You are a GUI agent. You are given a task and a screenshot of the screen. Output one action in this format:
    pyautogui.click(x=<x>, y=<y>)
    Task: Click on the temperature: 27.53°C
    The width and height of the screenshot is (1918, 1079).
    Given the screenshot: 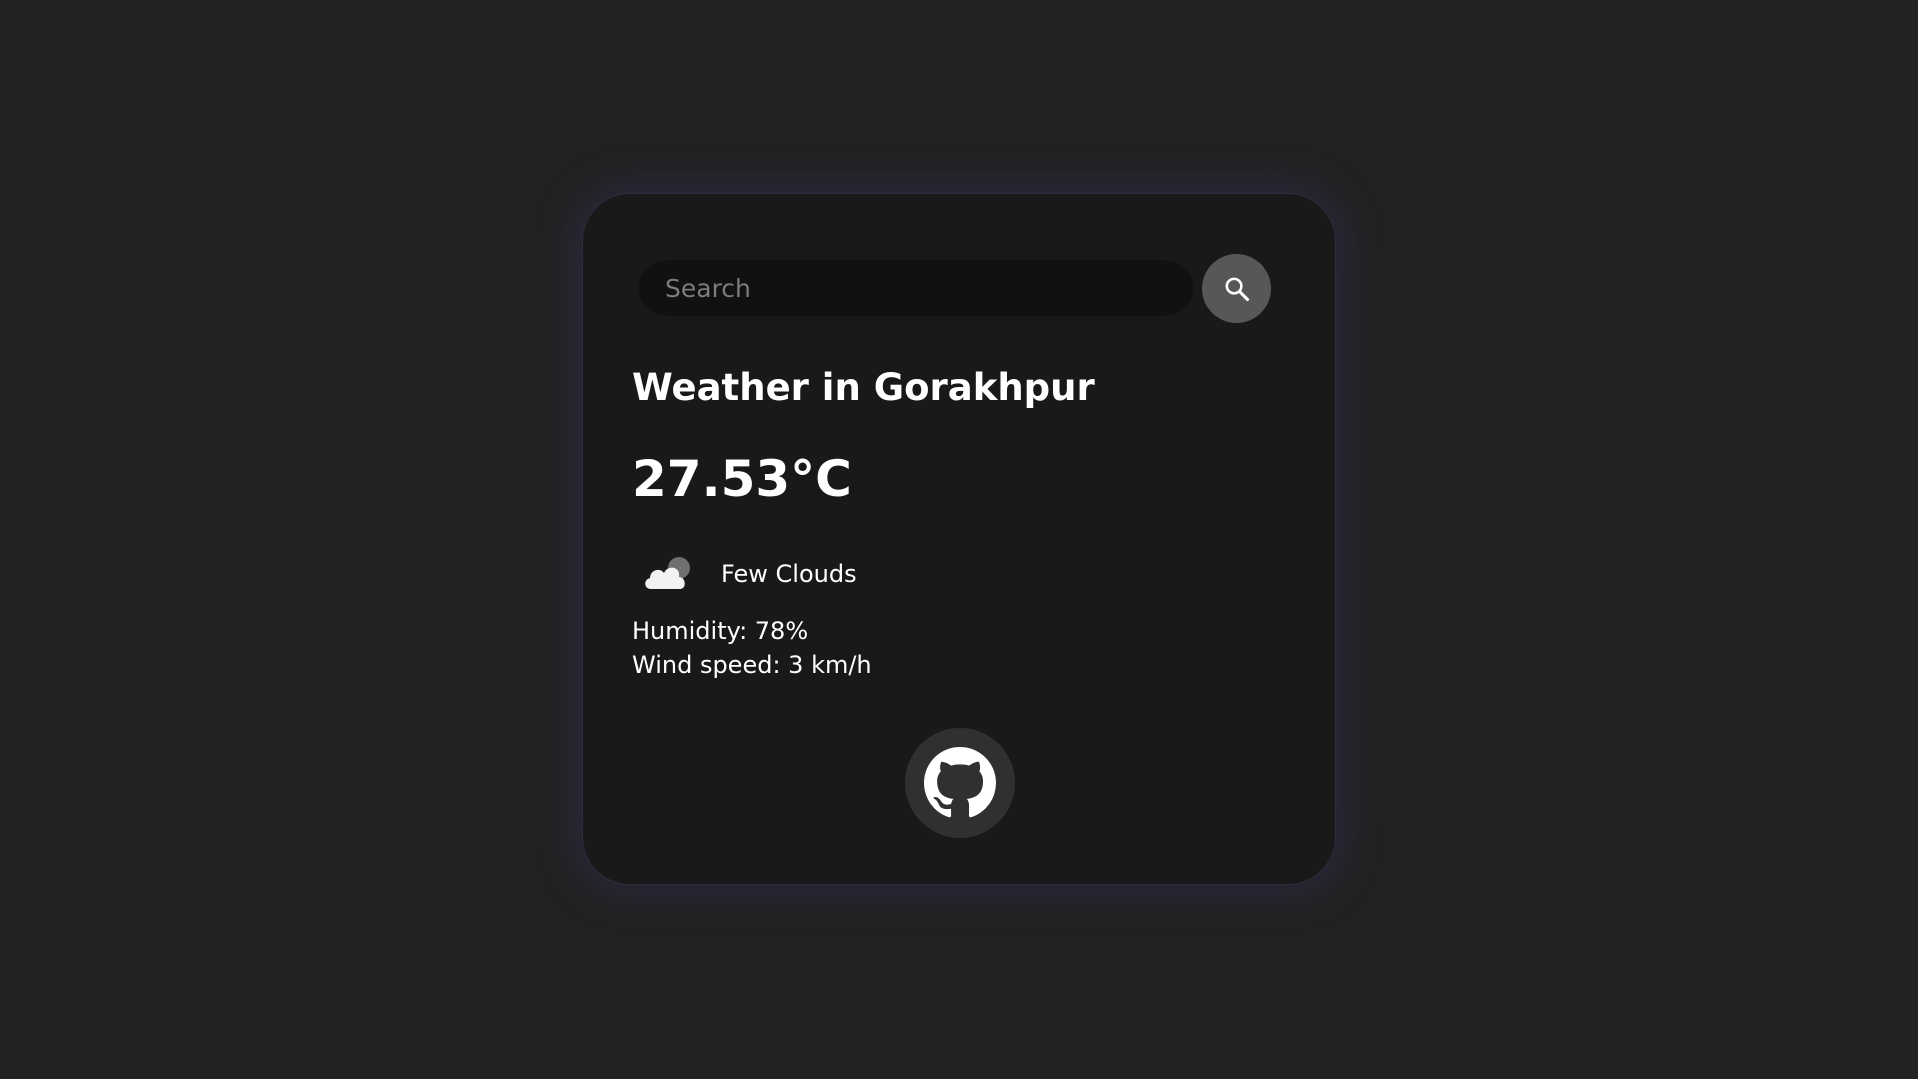 What is the action you would take?
    pyautogui.click(x=742, y=479)
    